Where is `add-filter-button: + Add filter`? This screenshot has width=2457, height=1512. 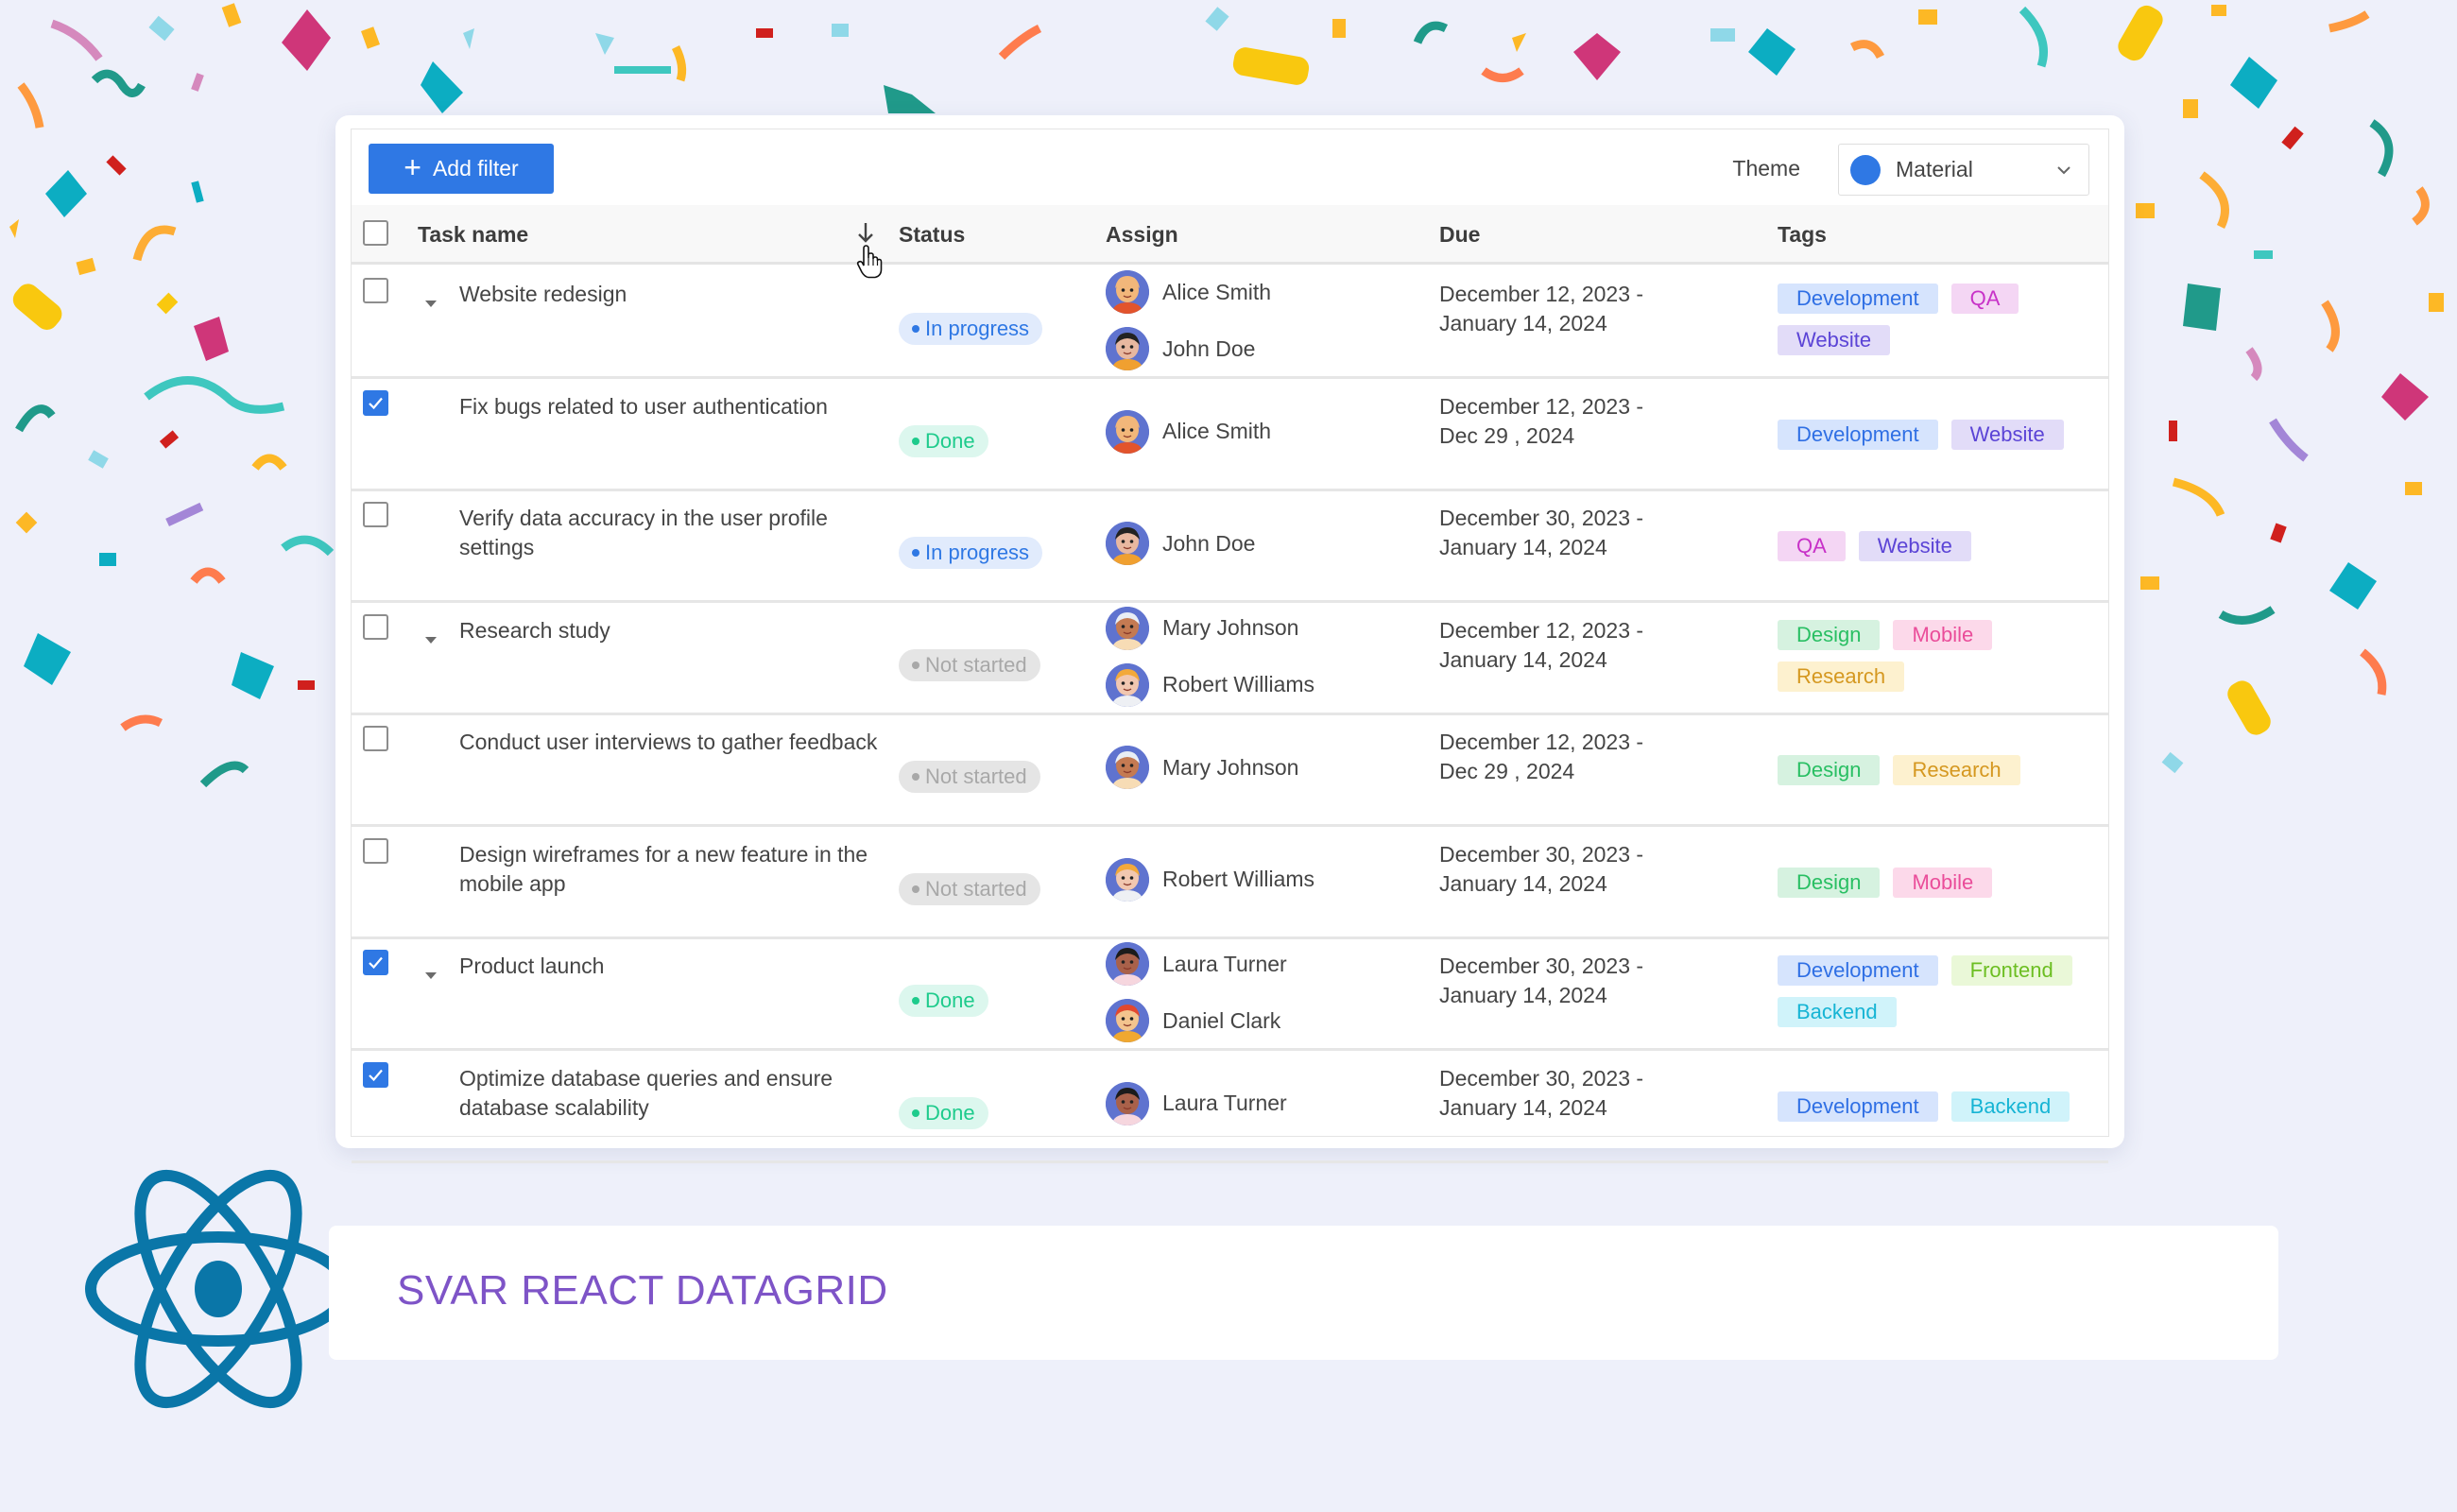 add-filter-button: + Add filter is located at coordinates (461, 169).